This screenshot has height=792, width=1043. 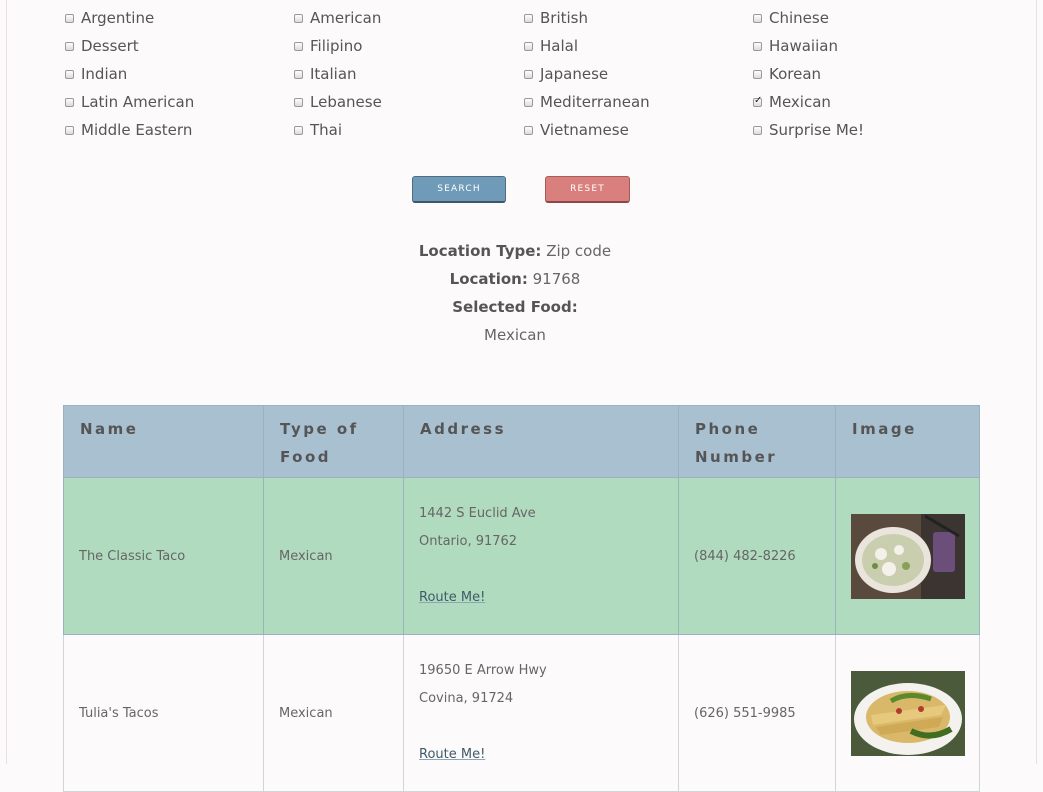 What do you see at coordinates (795, 74) in the screenshot?
I see `checkbox-label: Korean` at bounding box center [795, 74].